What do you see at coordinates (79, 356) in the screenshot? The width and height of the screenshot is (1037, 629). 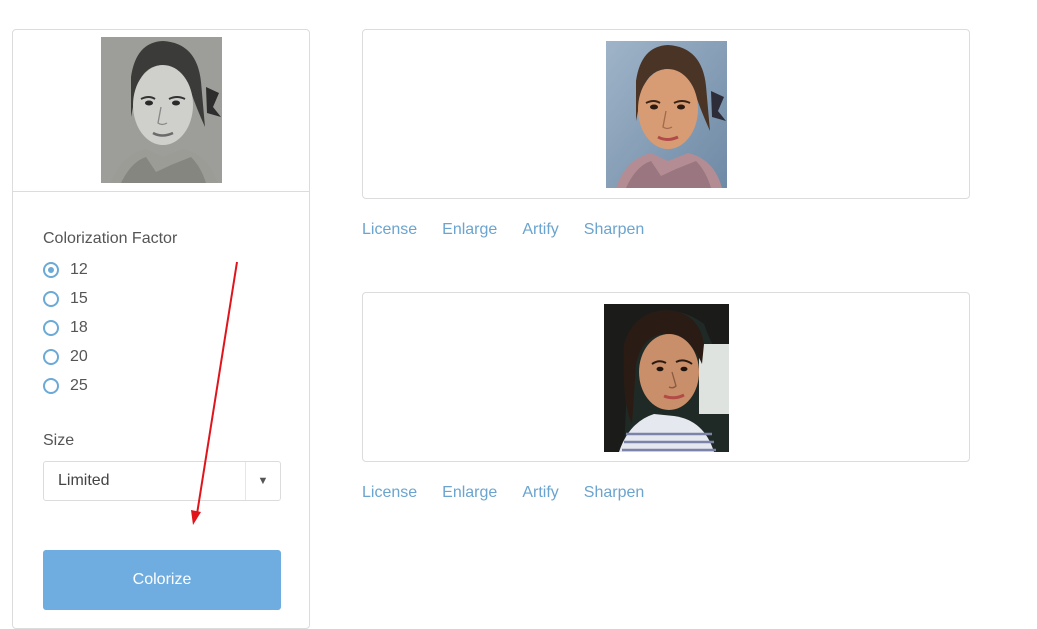 I see `factor-option-label: 20` at bounding box center [79, 356].